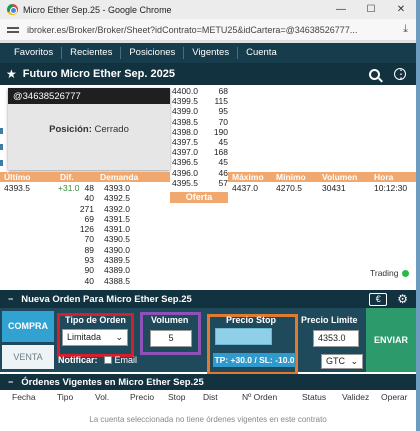  What do you see at coordinates (208, 382) in the screenshot?
I see `vigentes-header: − Órdenes Vigentes en Micro Ether Sep.25` at bounding box center [208, 382].